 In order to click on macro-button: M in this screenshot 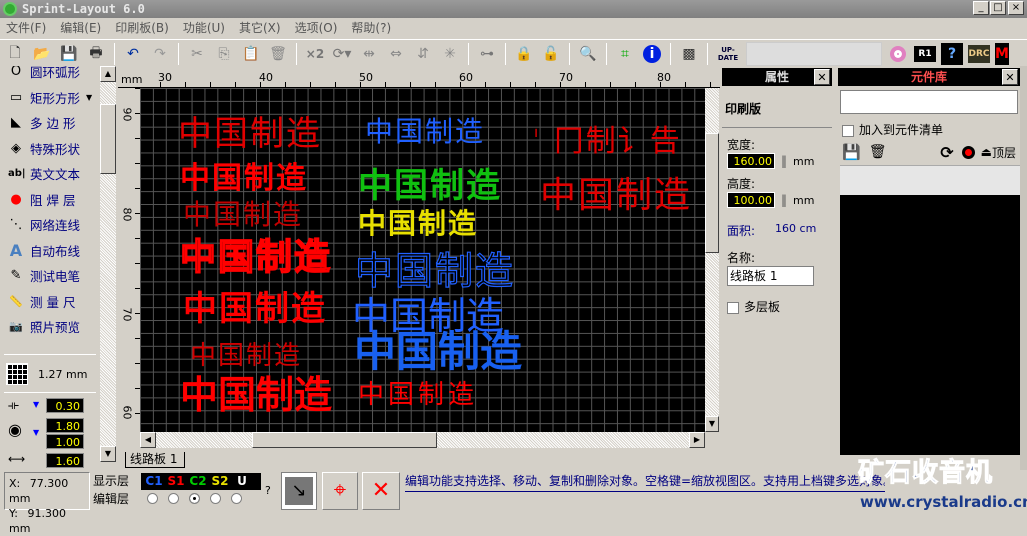, I will do `click(1002, 53)`.